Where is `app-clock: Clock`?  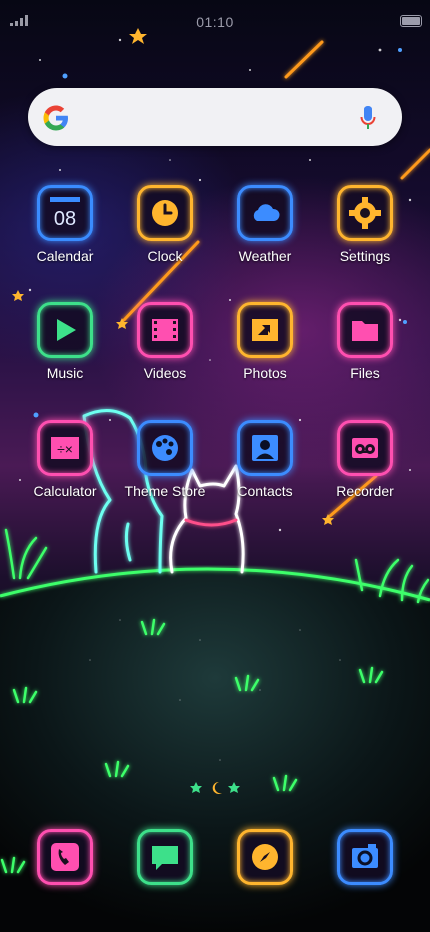 app-clock: Clock is located at coordinates (165, 224).